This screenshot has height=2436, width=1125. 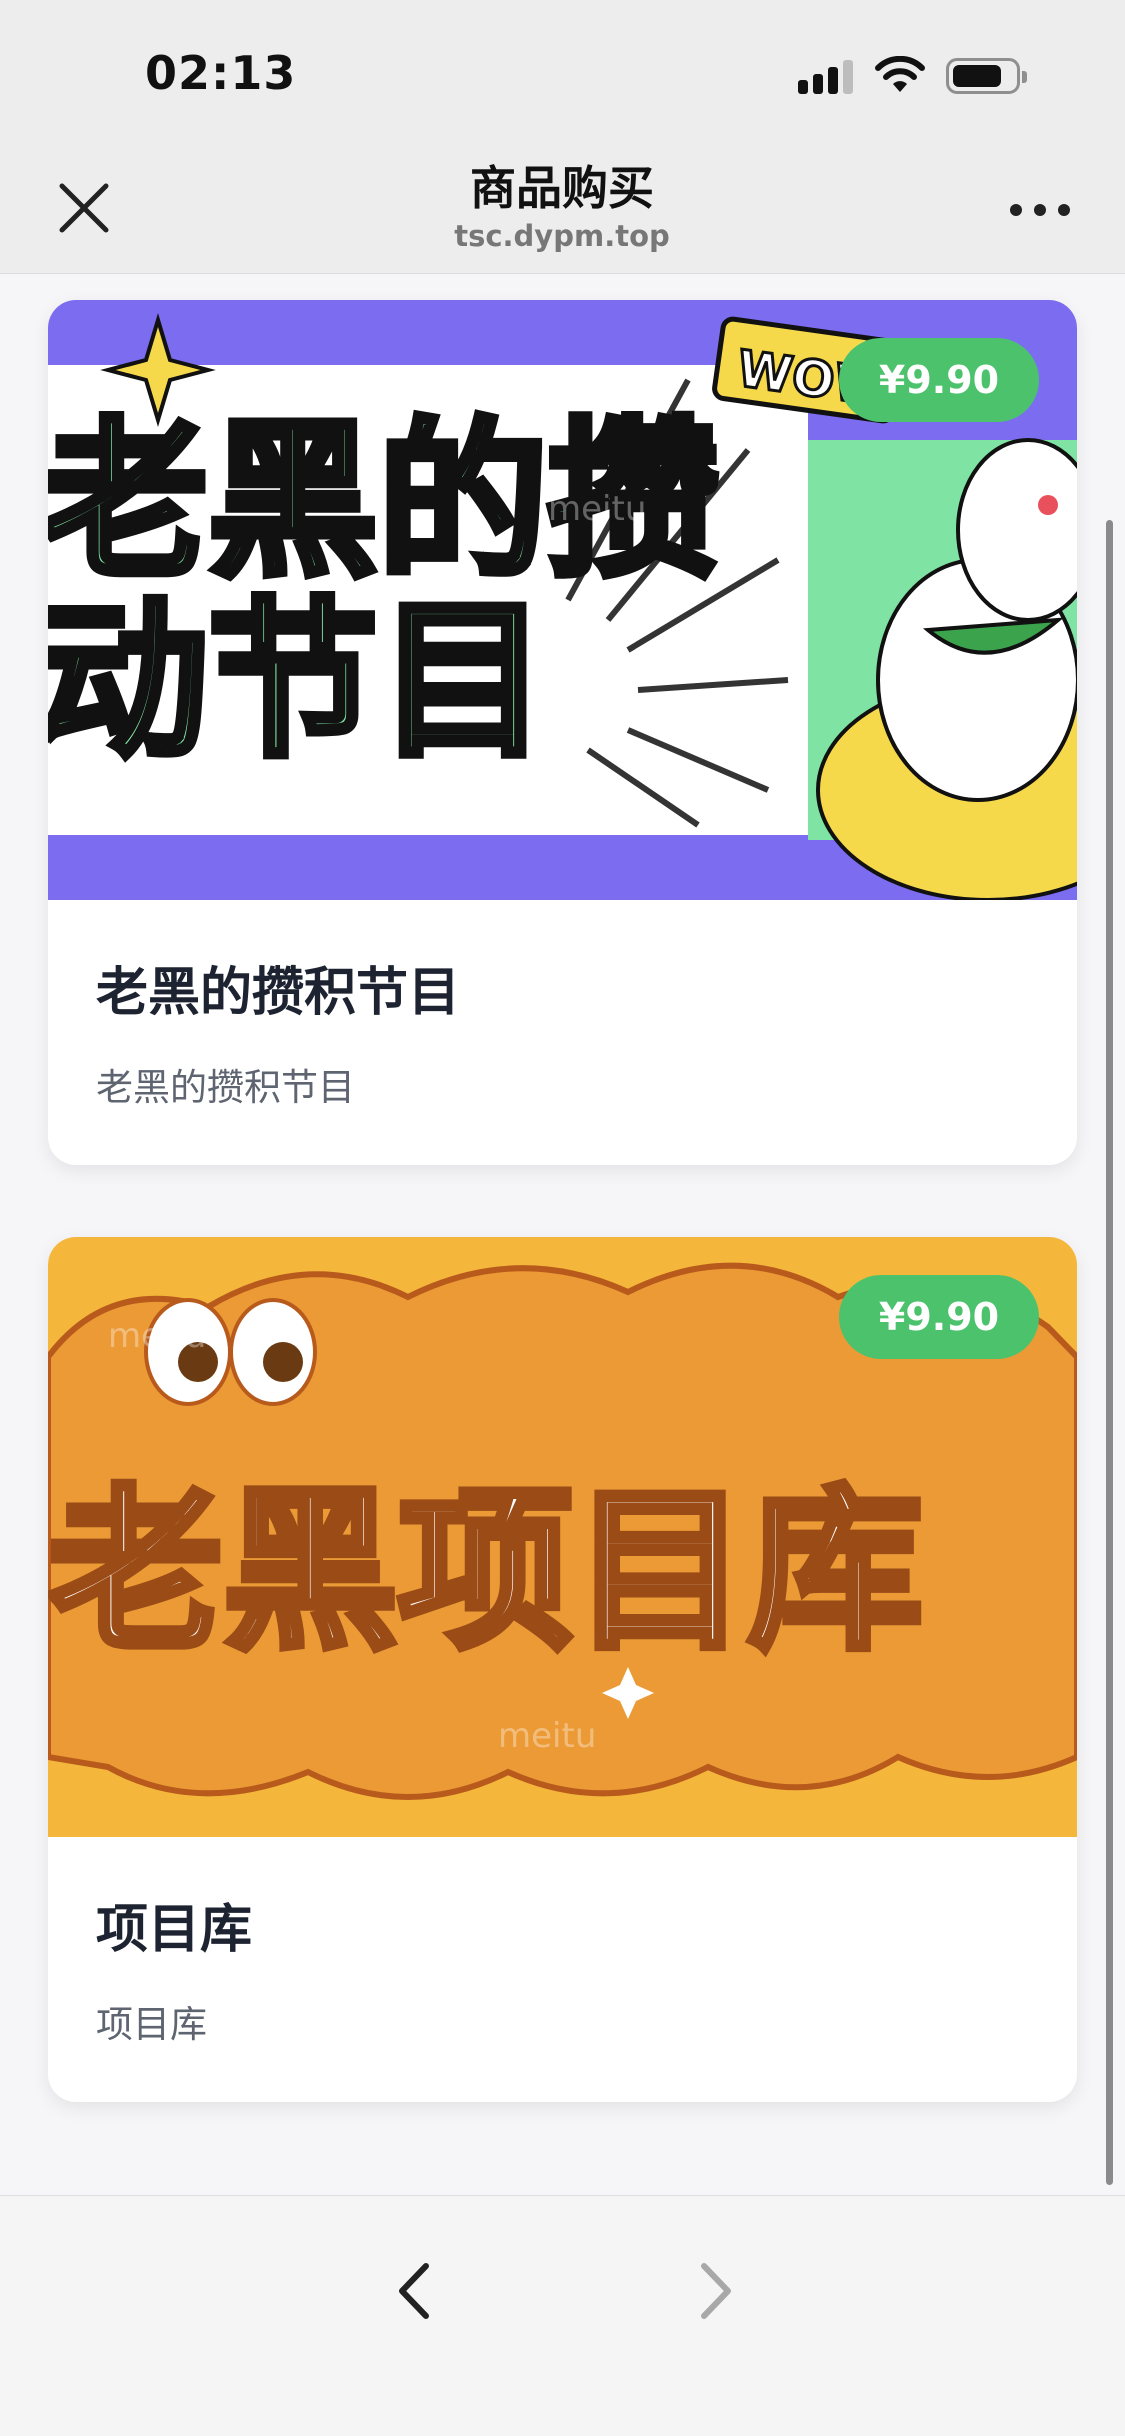 What do you see at coordinates (174, 1930) in the screenshot?
I see `product-title: 项目库` at bounding box center [174, 1930].